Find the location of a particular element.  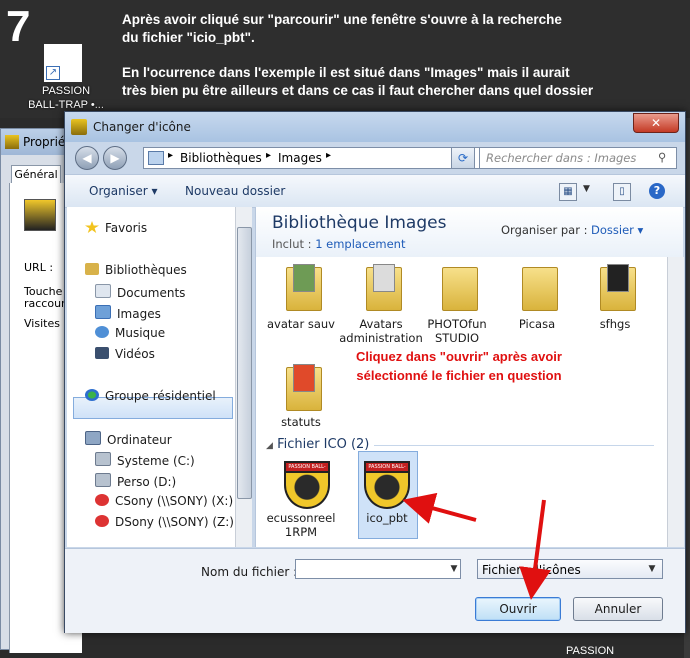

annotation-arrows is located at coordinates (476, 546).